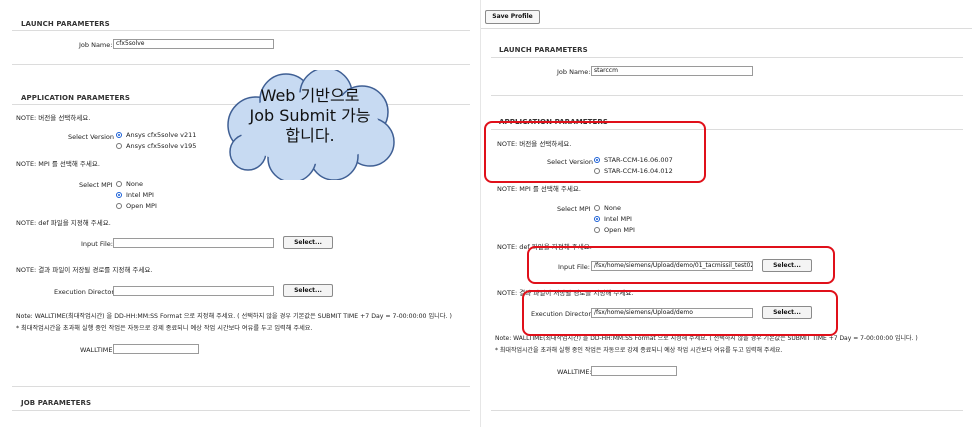  Describe the element at coordinates (726, 28) in the screenshot. I see `toolbar-divider` at that location.